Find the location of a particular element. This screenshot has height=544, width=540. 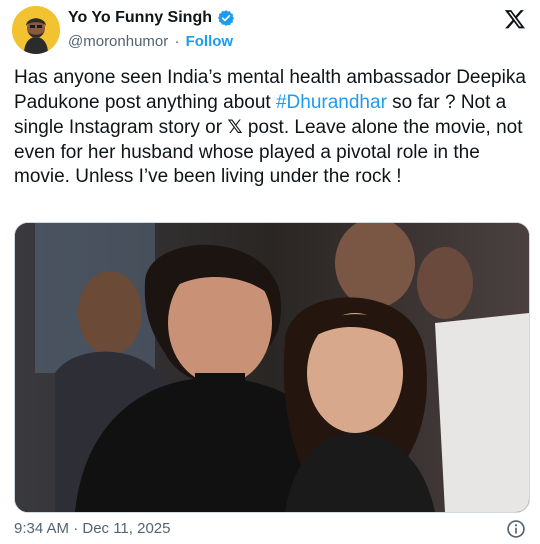

tweet-timestamp: 9:34 AM · Dec 11, 2025 is located at coordinates (92, 528).